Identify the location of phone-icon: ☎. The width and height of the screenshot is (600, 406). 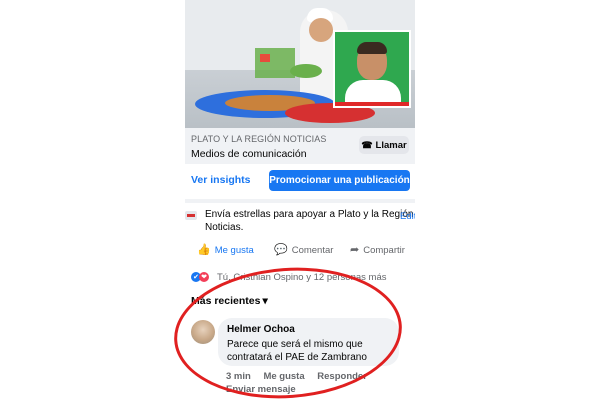
(367, 144).